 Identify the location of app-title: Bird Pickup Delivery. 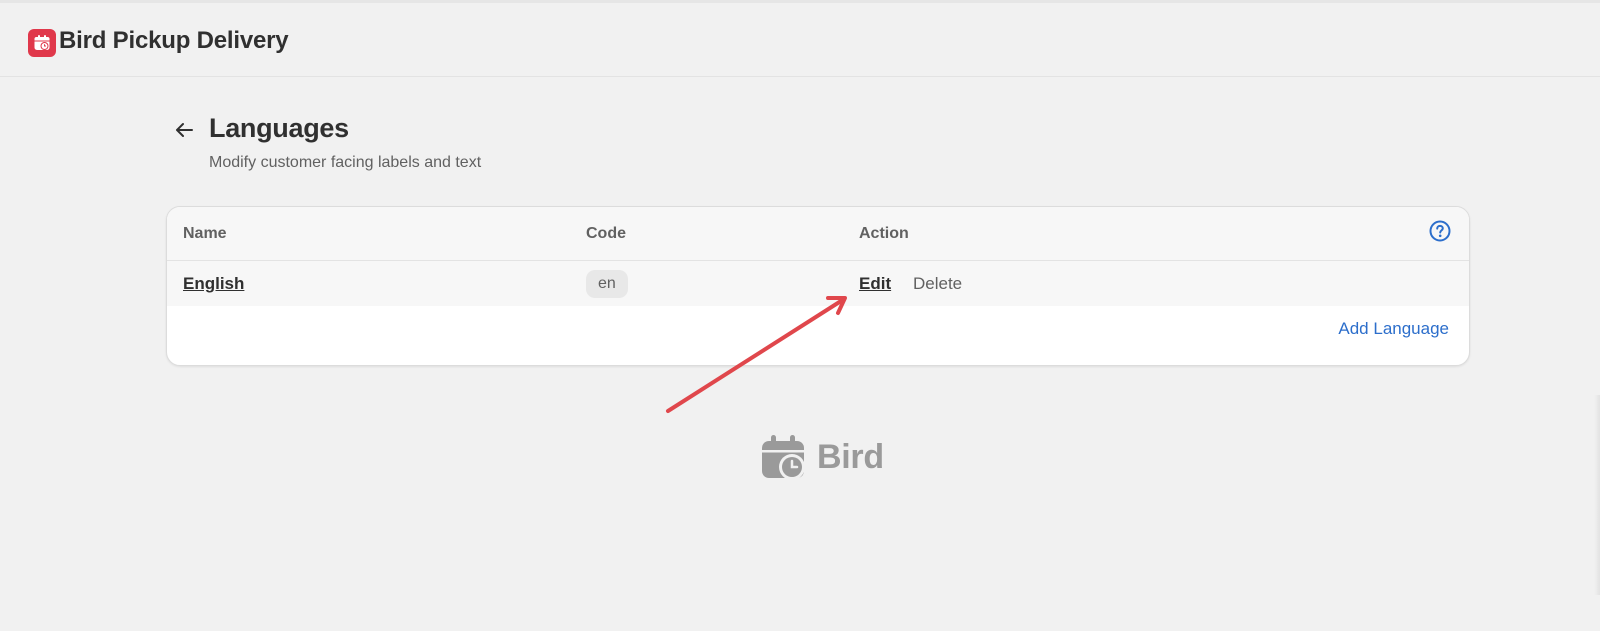
(174, 40).